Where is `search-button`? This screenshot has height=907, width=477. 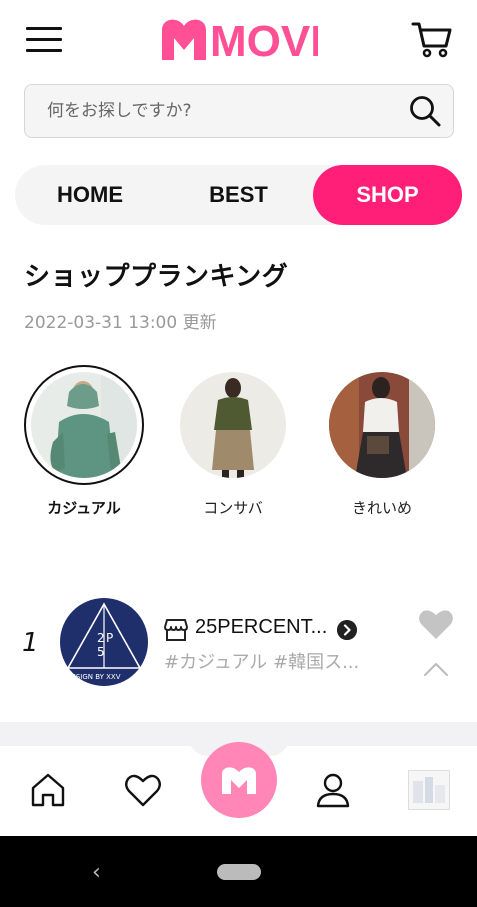
search-button is located at coordinates (425, 111).